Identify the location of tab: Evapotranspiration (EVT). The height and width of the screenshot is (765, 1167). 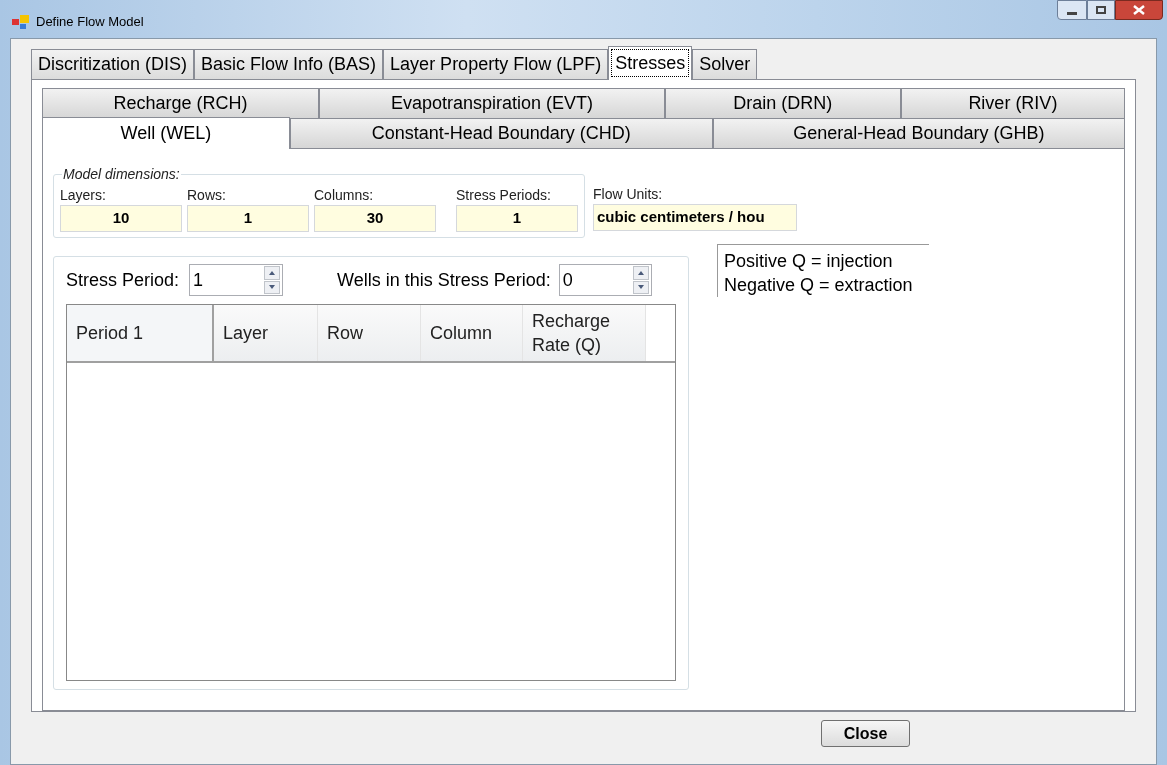
(492, 103).